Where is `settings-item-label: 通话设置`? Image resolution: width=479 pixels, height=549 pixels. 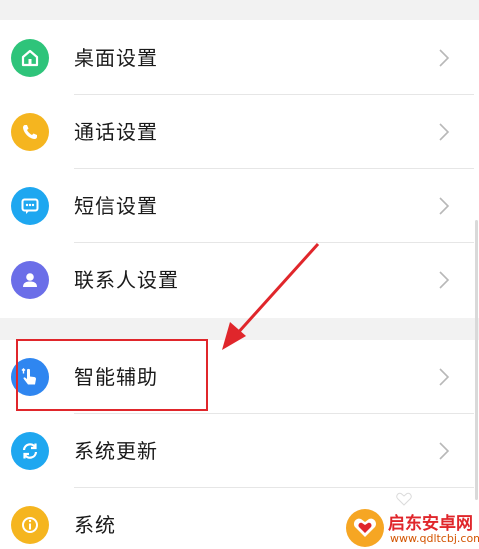 settings-item-label: 通话设置 is located at coordinates (116, 132).